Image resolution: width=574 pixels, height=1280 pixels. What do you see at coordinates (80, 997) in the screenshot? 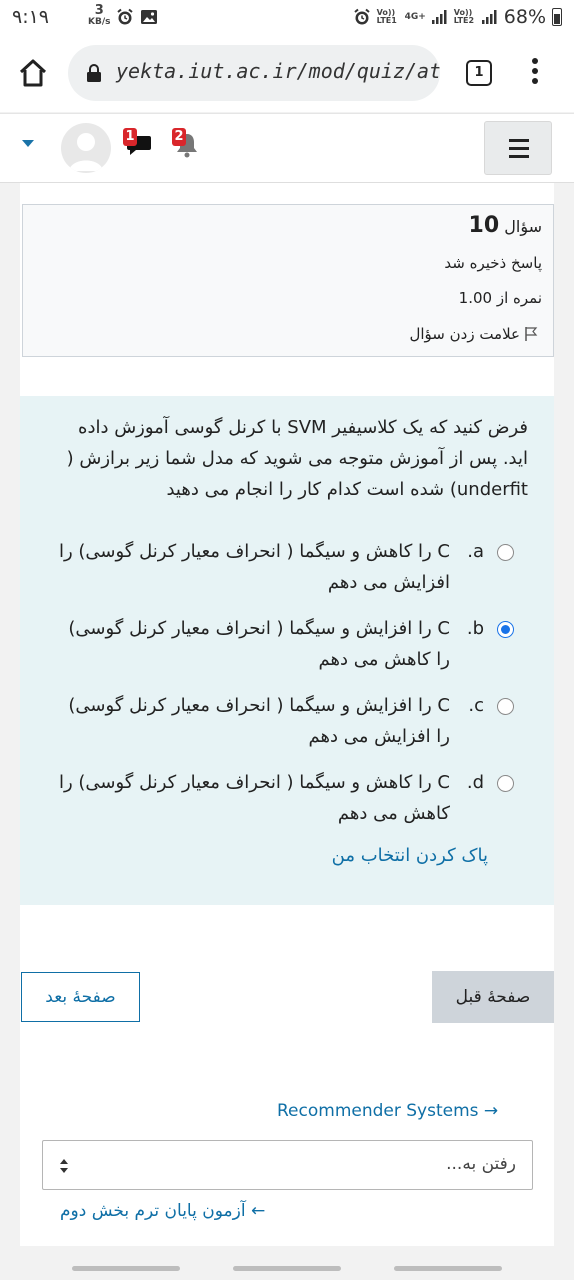
I see `next-page-button: صفحهٔ بعد` at bounding box center [80, 997].